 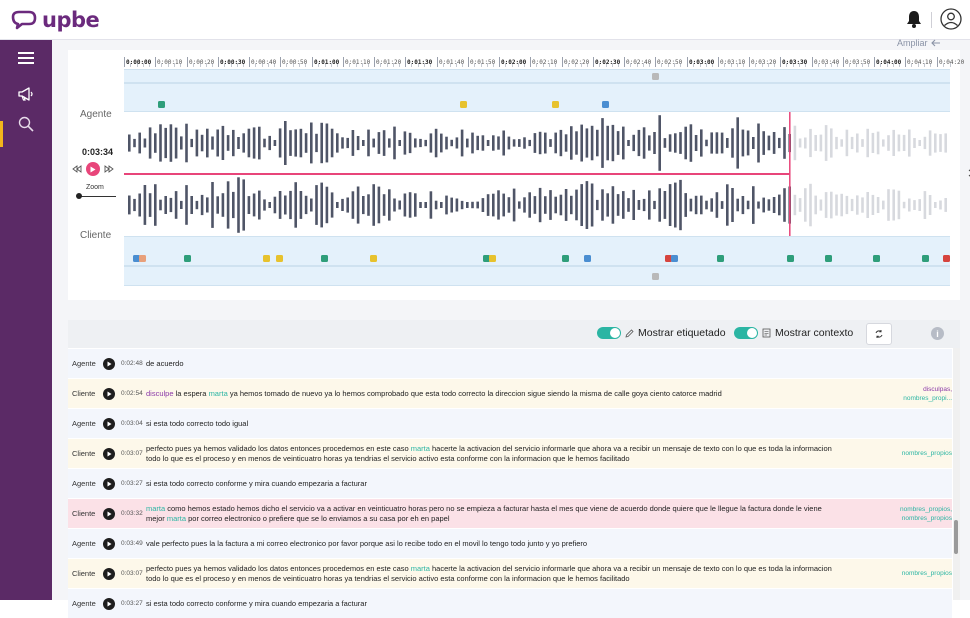 What do you see at coordinates (26, 94) in the screenshot?
I see `megaphone-icon` at bounding box center [26, 94].